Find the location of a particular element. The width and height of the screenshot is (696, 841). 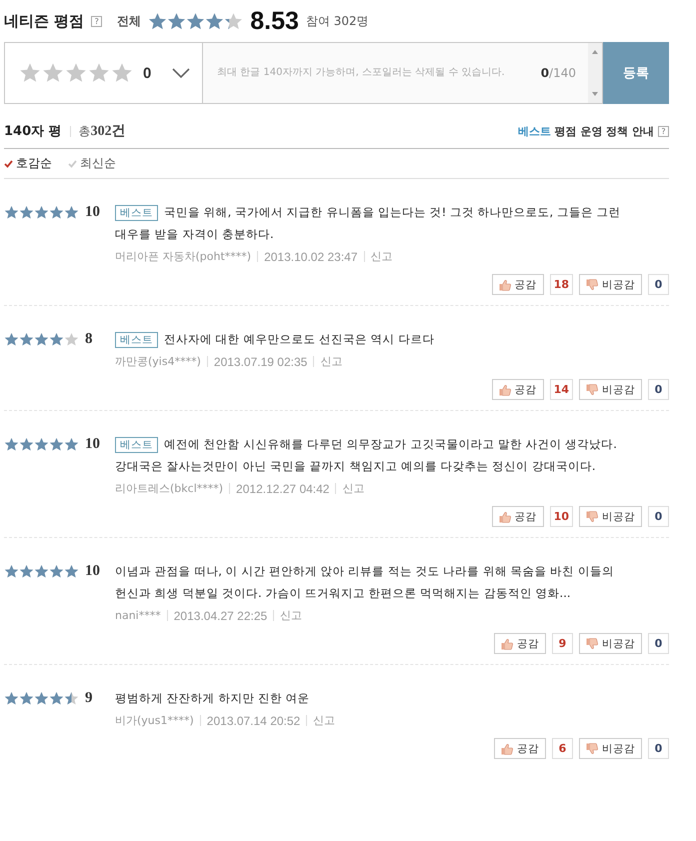

scrollbar-drawing is located at coordinates (595, 73).